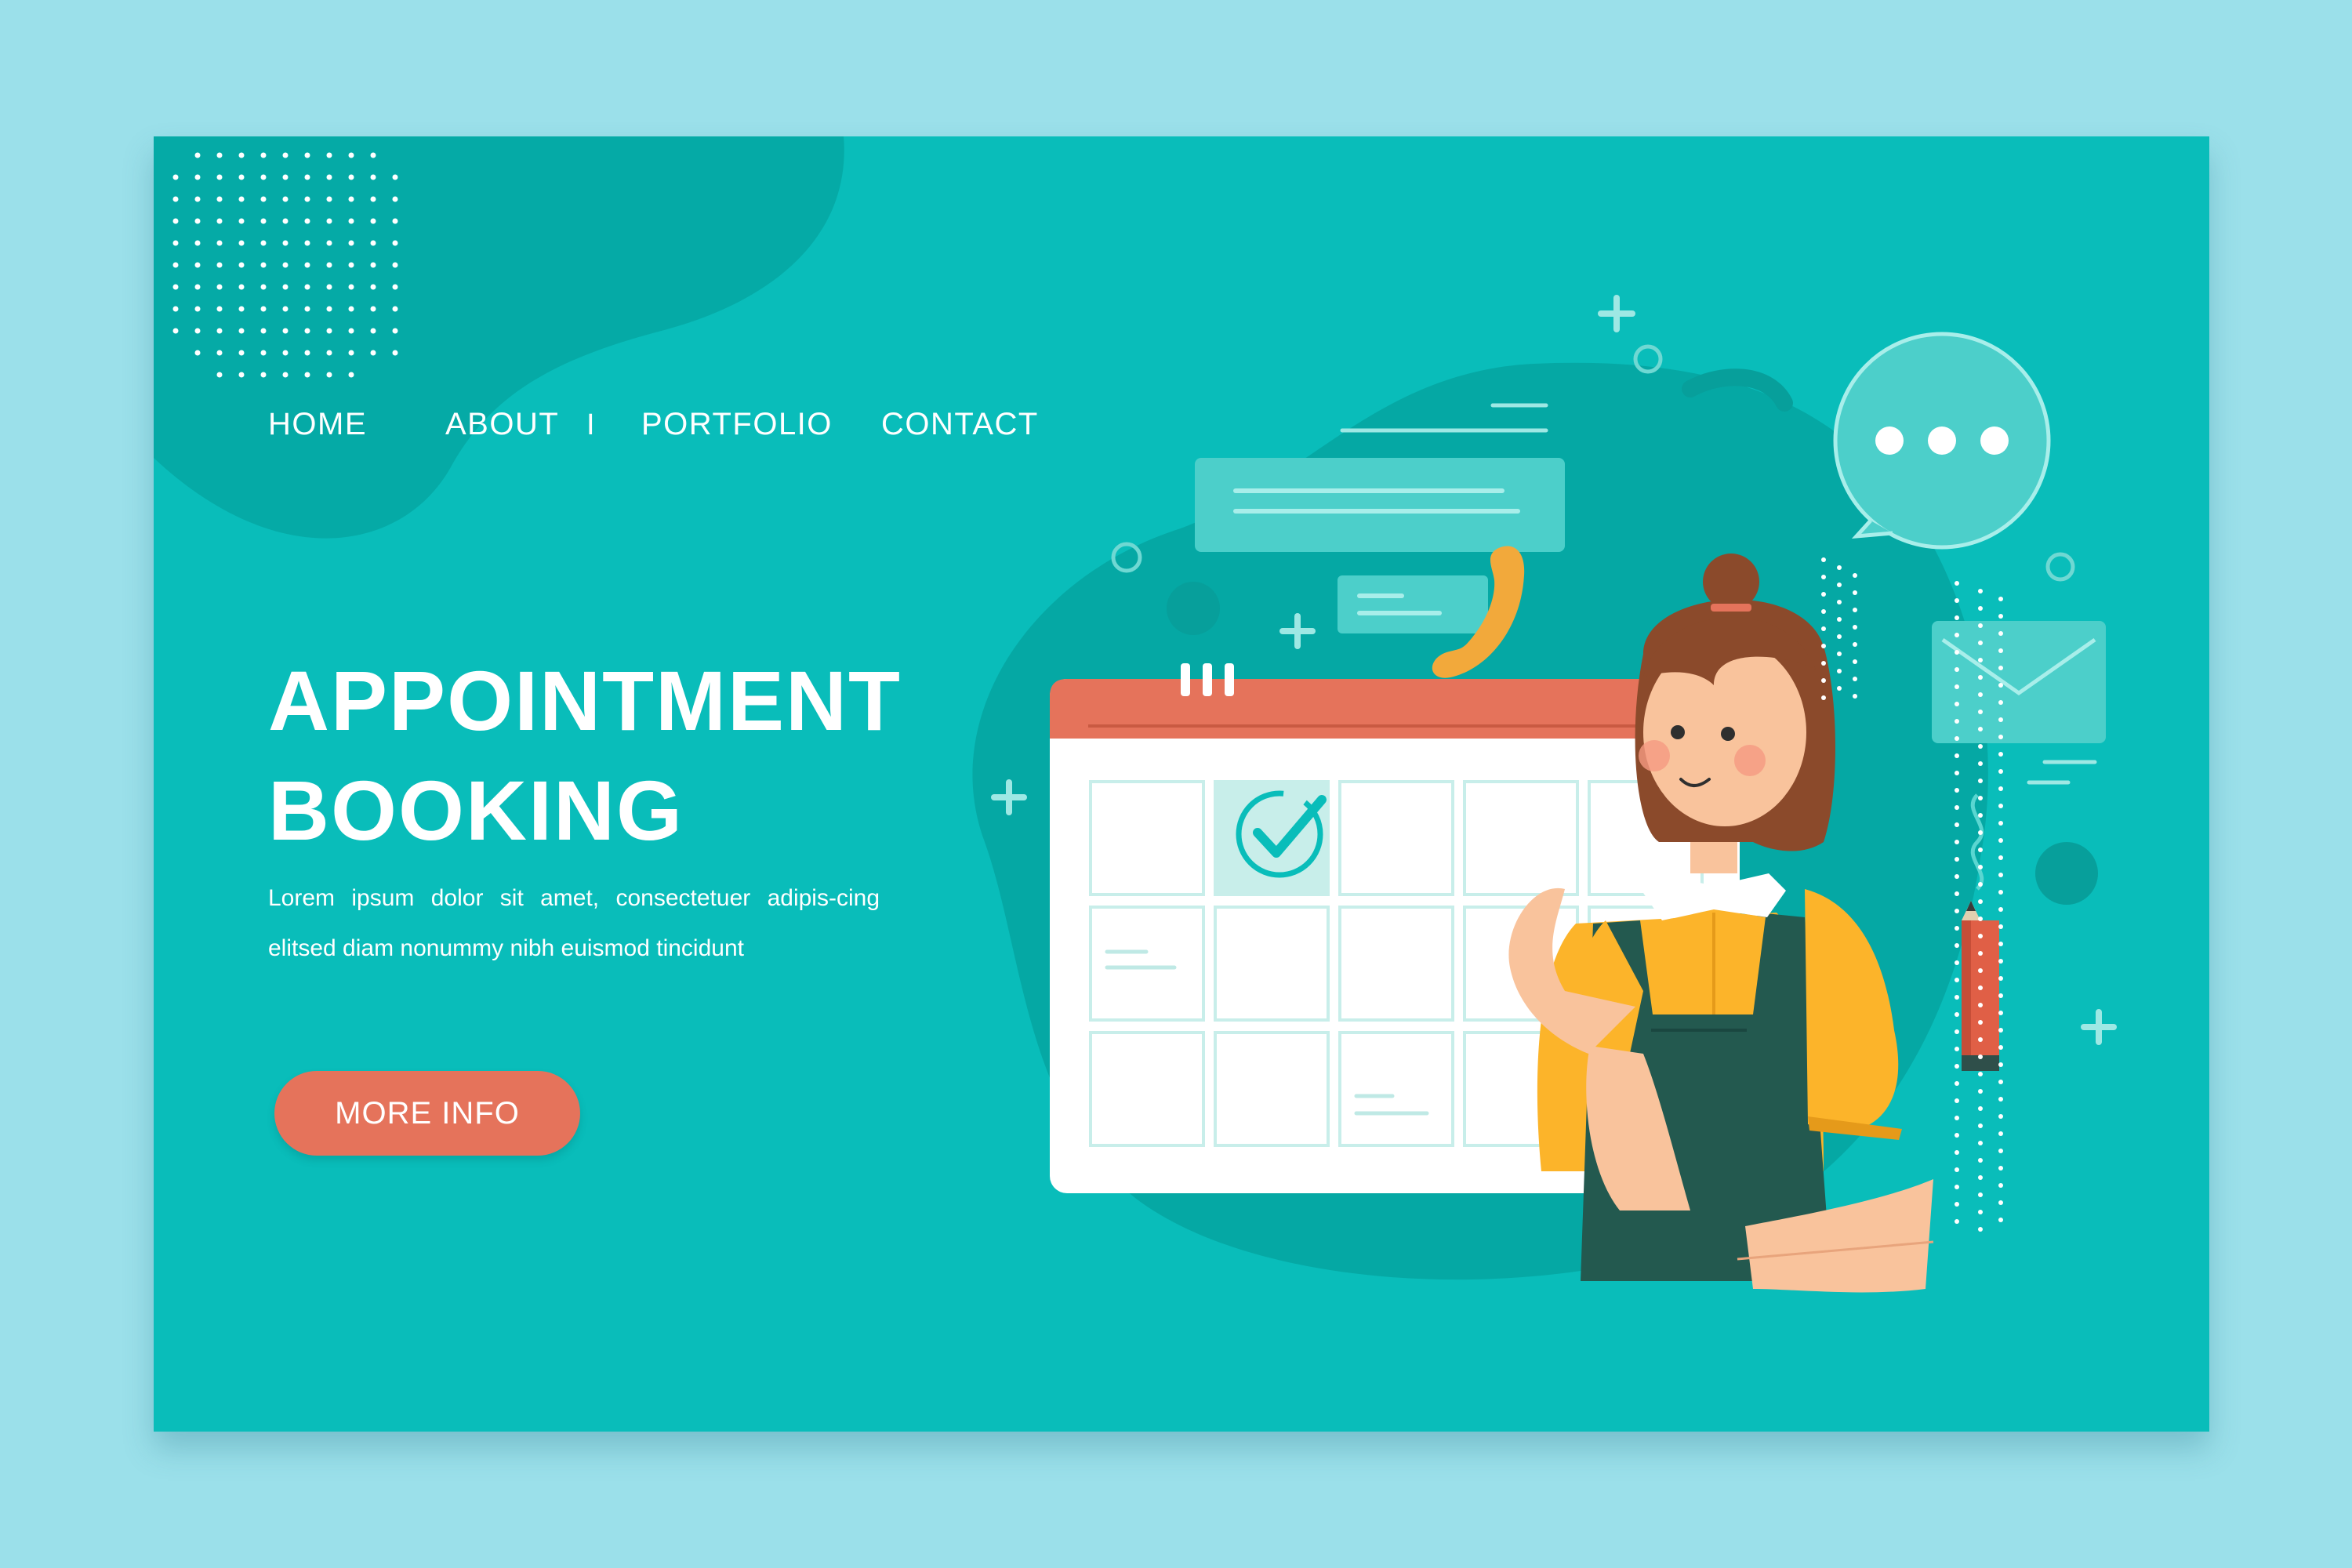  What do you see at coordinates (1380, 505) in the screenshot?
I see `message-bar-large` at bounding box center [1380, 505].